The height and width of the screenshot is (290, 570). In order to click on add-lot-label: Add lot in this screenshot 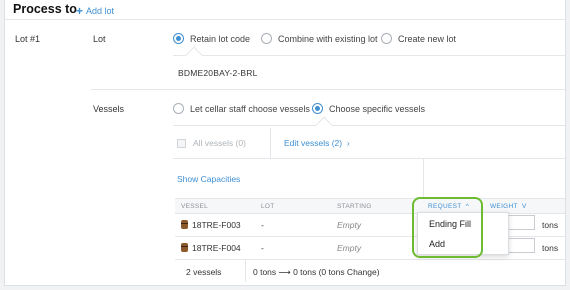, I will do `click(100, 11)`.